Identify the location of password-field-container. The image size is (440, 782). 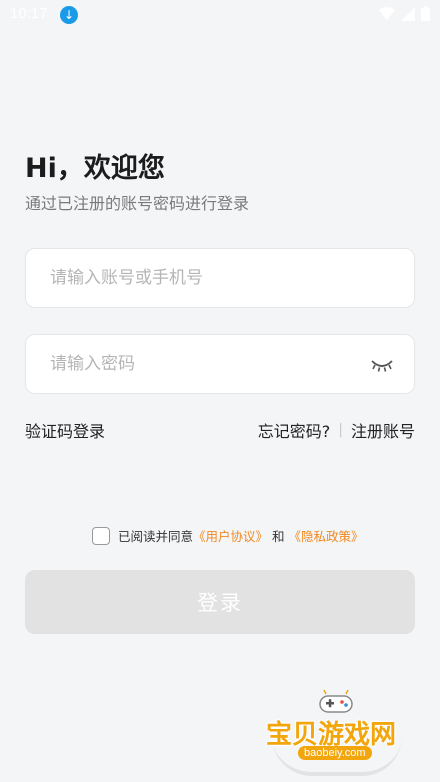
(220, 364).